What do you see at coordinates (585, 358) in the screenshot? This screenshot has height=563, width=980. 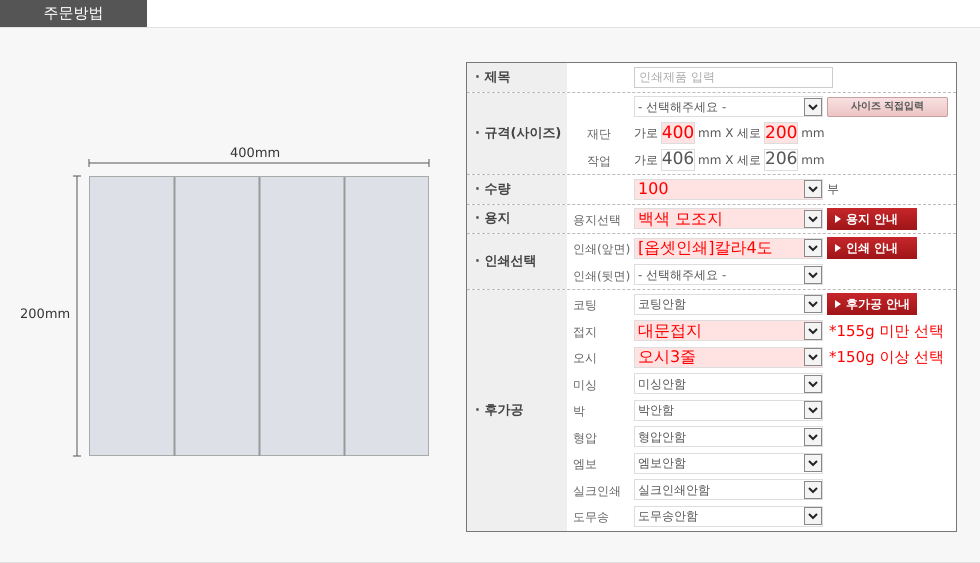 I see `option-label: 오시` at bounding box center [585, 358].